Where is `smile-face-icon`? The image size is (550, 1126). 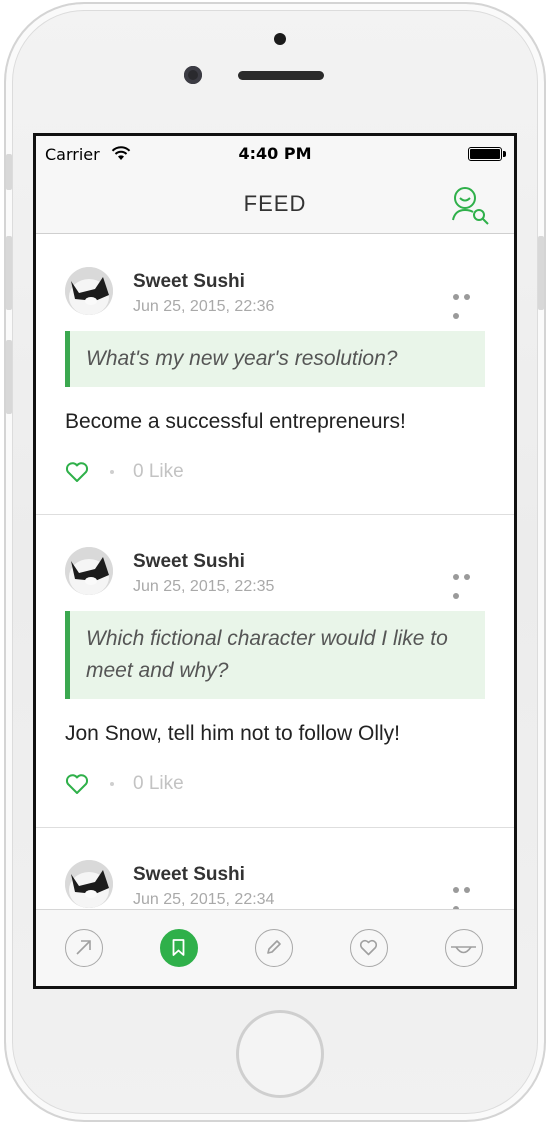 smile-face-icon is located at coordinates (463, 950).